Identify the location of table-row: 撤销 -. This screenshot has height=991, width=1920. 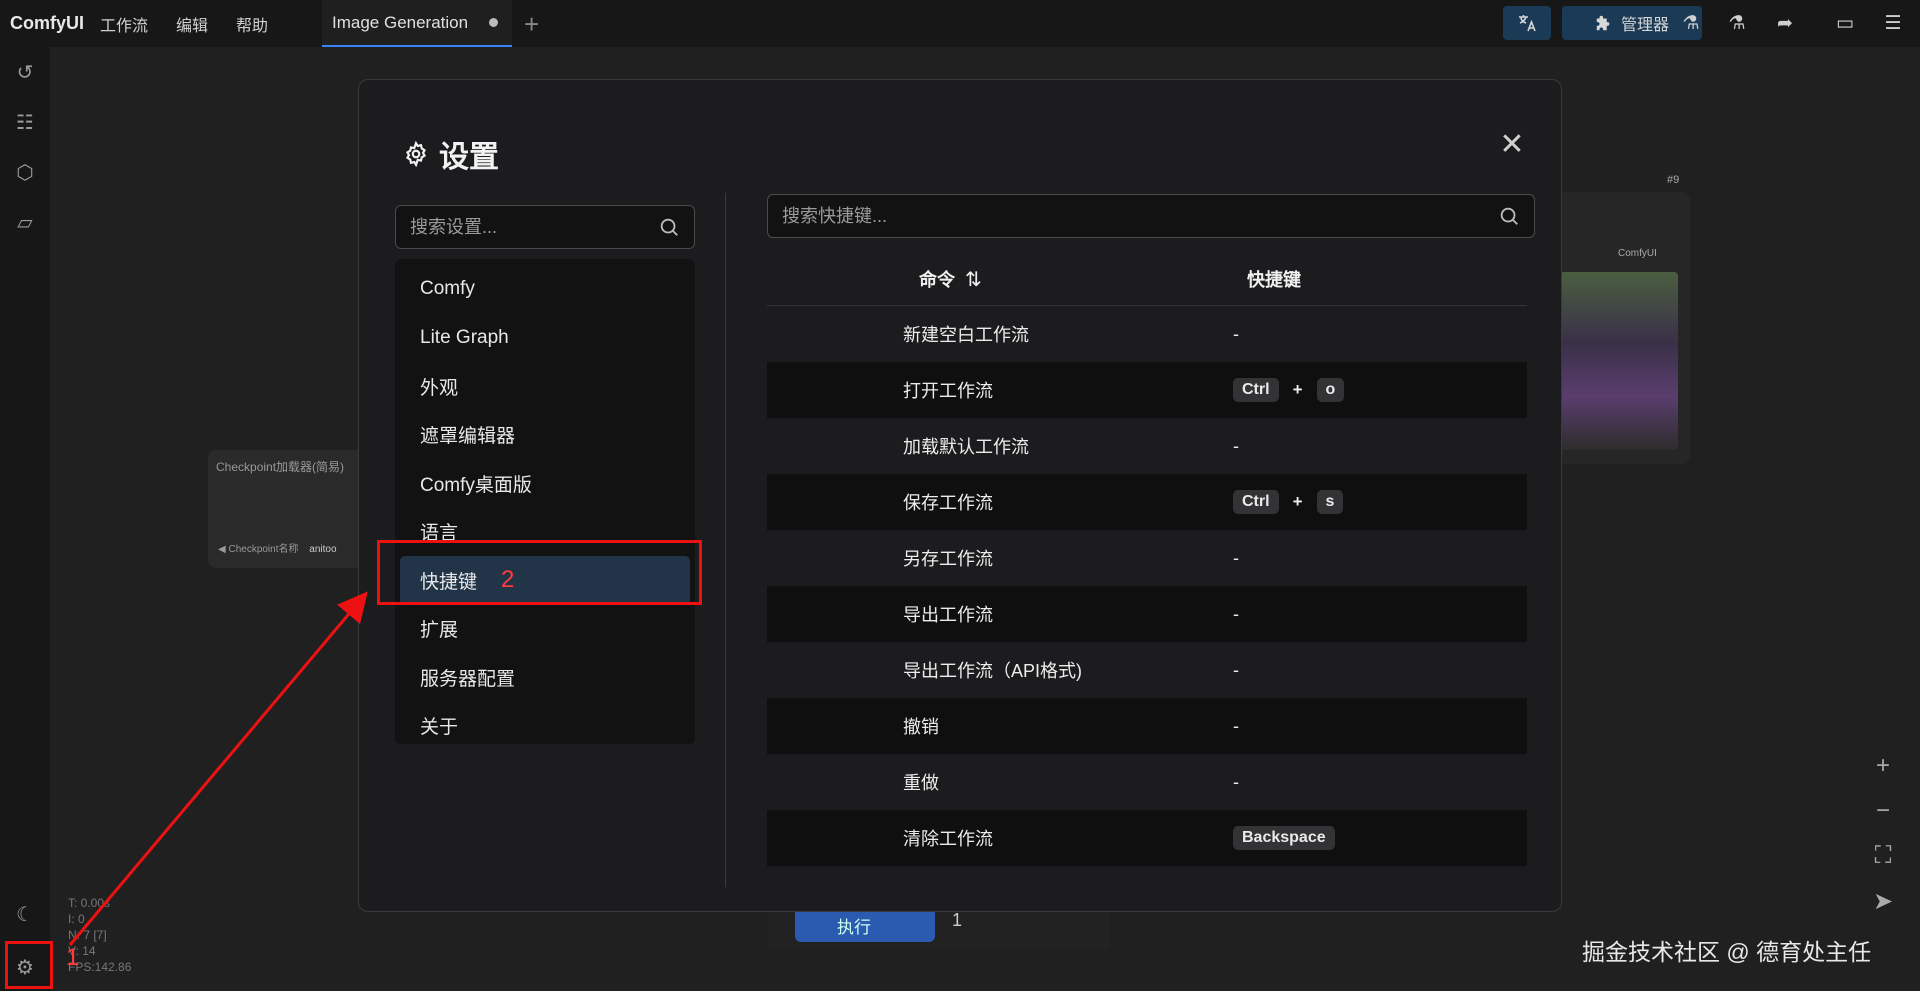
(1147, 726).